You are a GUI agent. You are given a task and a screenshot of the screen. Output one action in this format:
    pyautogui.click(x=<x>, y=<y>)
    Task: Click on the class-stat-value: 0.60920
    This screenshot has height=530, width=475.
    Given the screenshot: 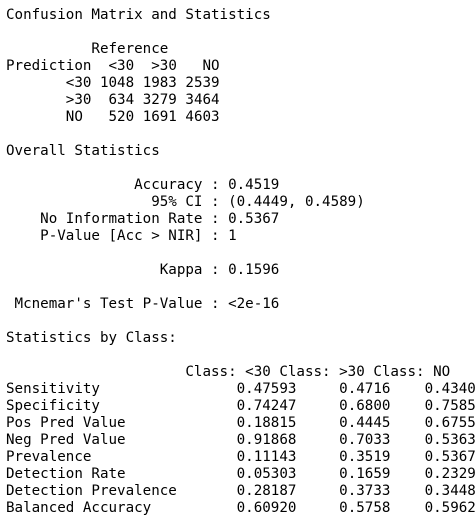 What is the action you would take?
    pyautogui.click(x=266, y=508)
    